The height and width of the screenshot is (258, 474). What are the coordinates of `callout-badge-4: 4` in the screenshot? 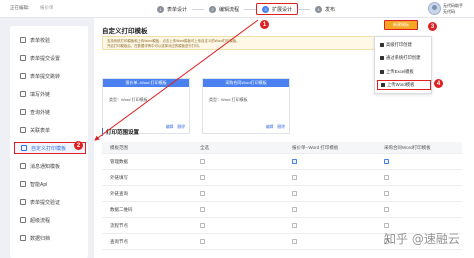 It's located at (438, 83).